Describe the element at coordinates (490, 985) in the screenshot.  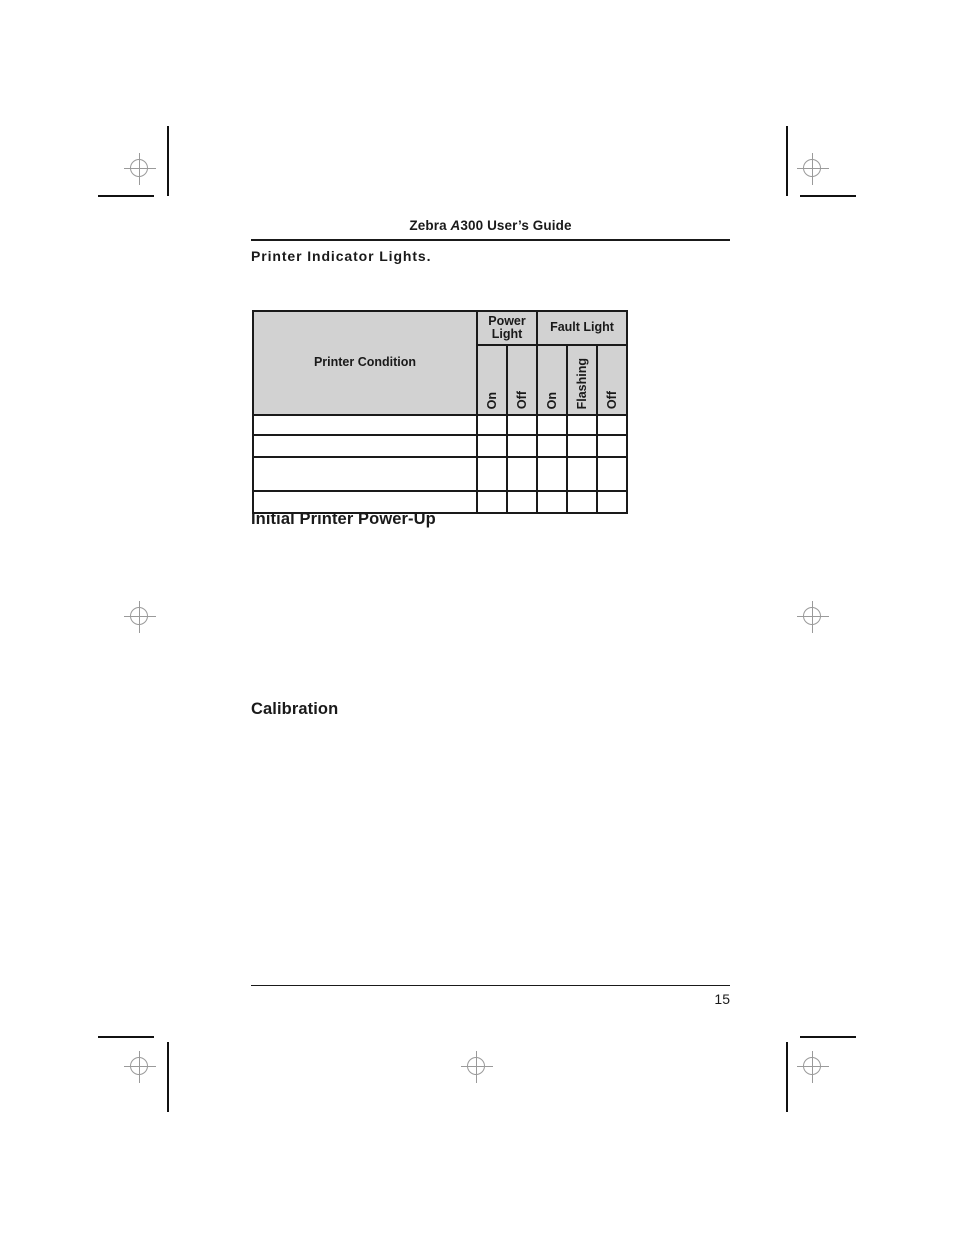
I see `footer-rule` at that location.